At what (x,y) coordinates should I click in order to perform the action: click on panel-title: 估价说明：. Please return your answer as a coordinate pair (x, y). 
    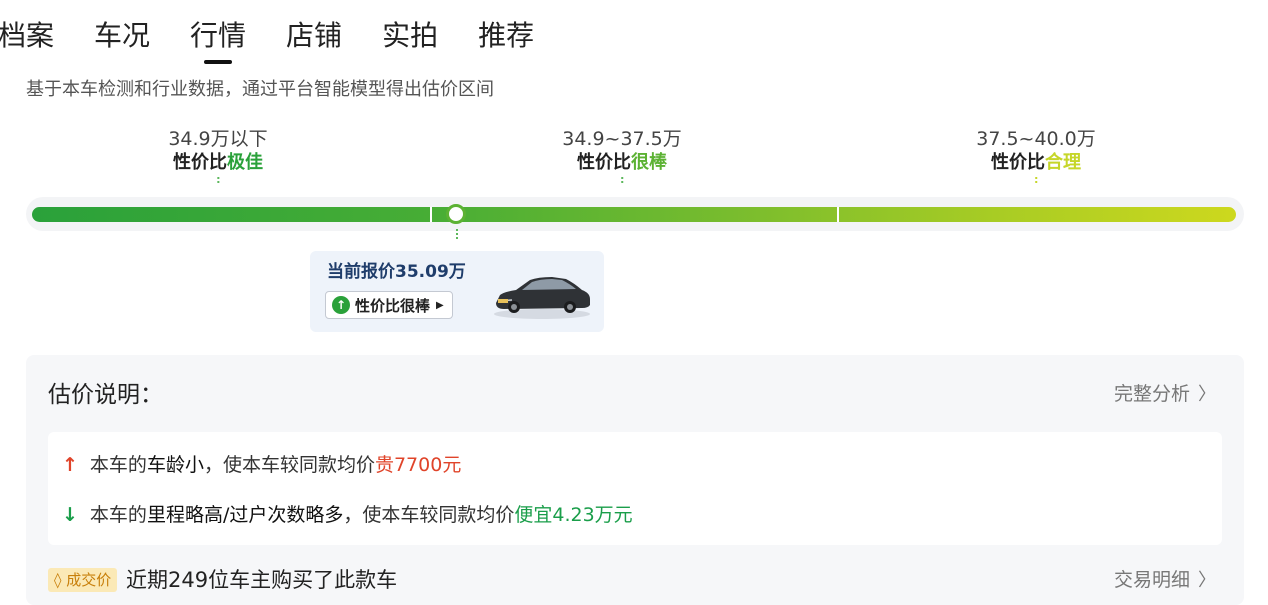
    Looking at the image, I should click on (105, 395).